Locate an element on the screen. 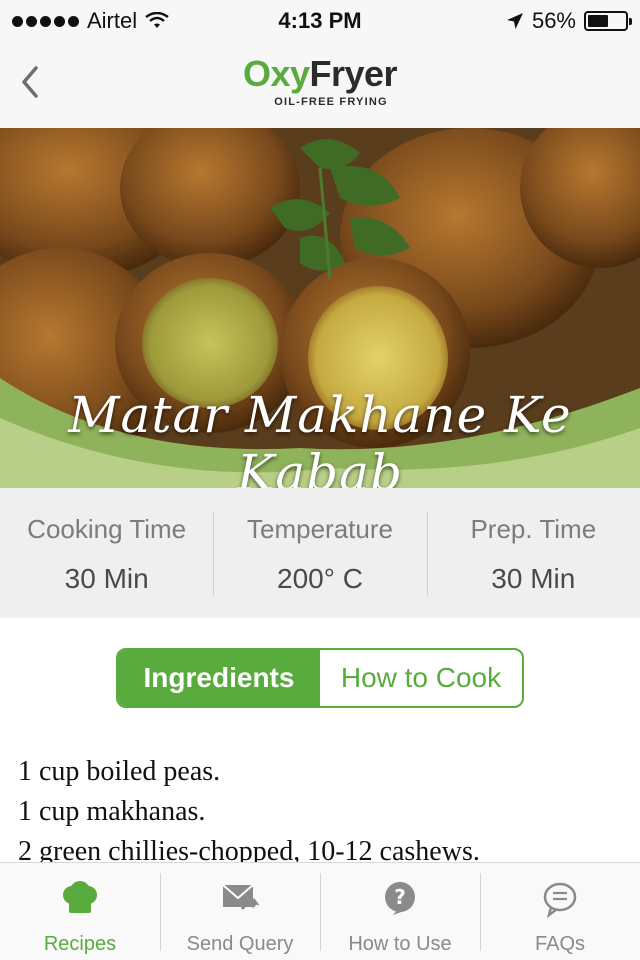 Image resolution: width=640 pixels, height=960 pixels. info-label: Temperature is located at coordinates (320, 528).